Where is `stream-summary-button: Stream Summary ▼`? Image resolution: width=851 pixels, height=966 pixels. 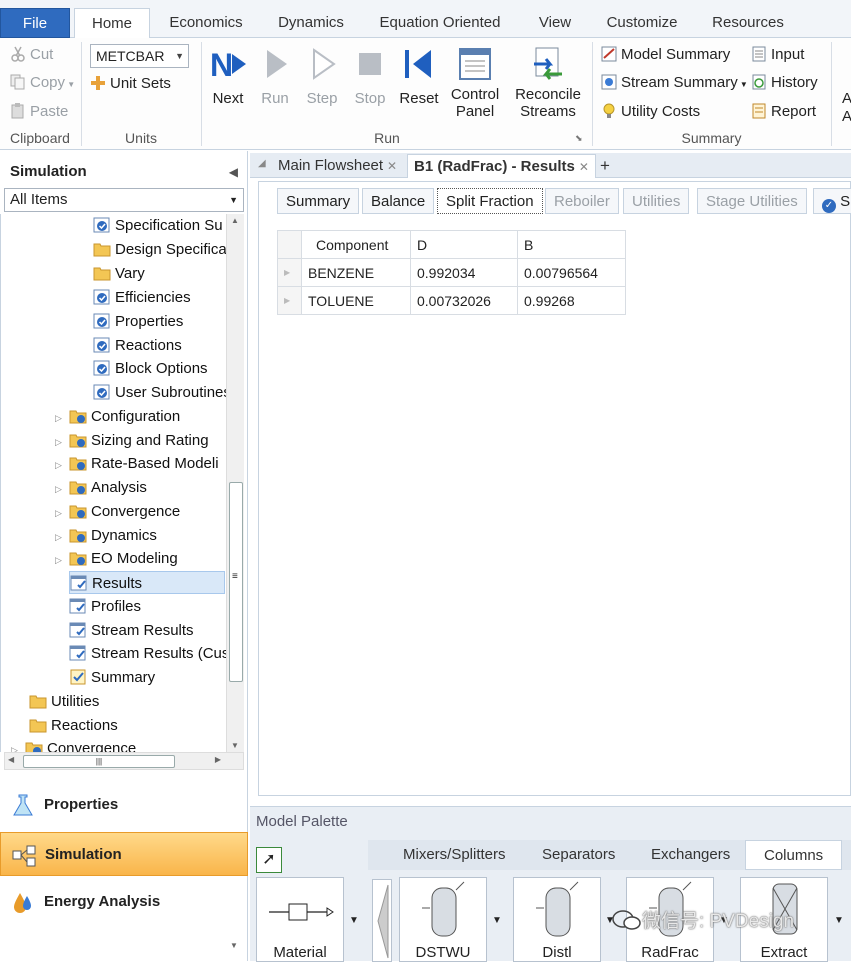 stream-summary-button: Stream Summary ▼ is located at coordinates (674, 83).